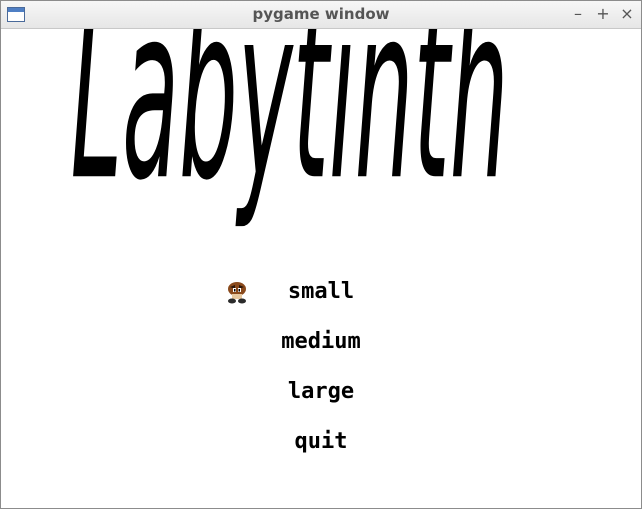  I want to click on menu-item-small: small, so click(321, 292).